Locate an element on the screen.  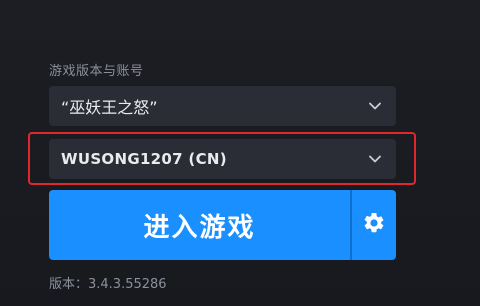
settings-button is located at coordinates (374, 225).